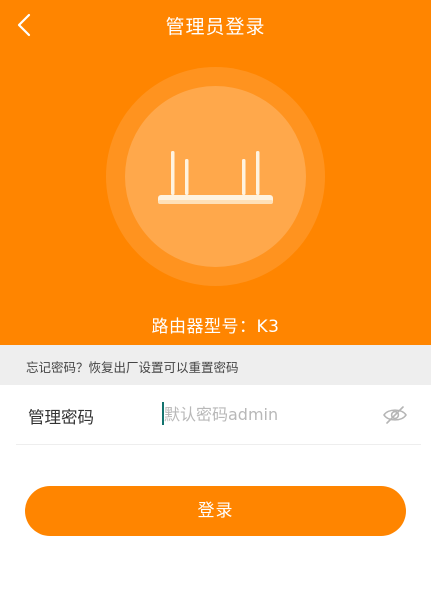 Image resolution: width=431 pixels, height=590 pixels. What do you see at coordinates (215, 327) in the screenshot?
I see `router-model-label: 路由器型号：K3` at bounding box center [215, 327].